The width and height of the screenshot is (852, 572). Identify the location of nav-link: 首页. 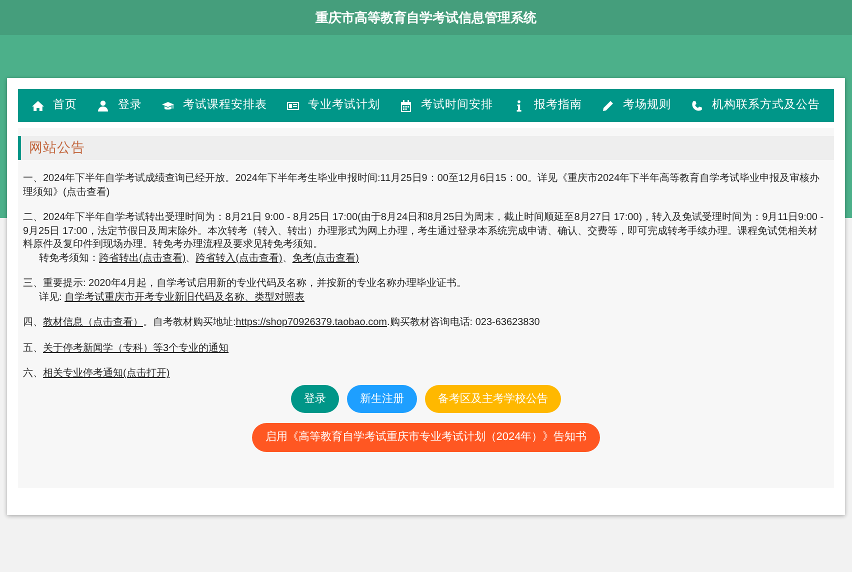
(54, 105).